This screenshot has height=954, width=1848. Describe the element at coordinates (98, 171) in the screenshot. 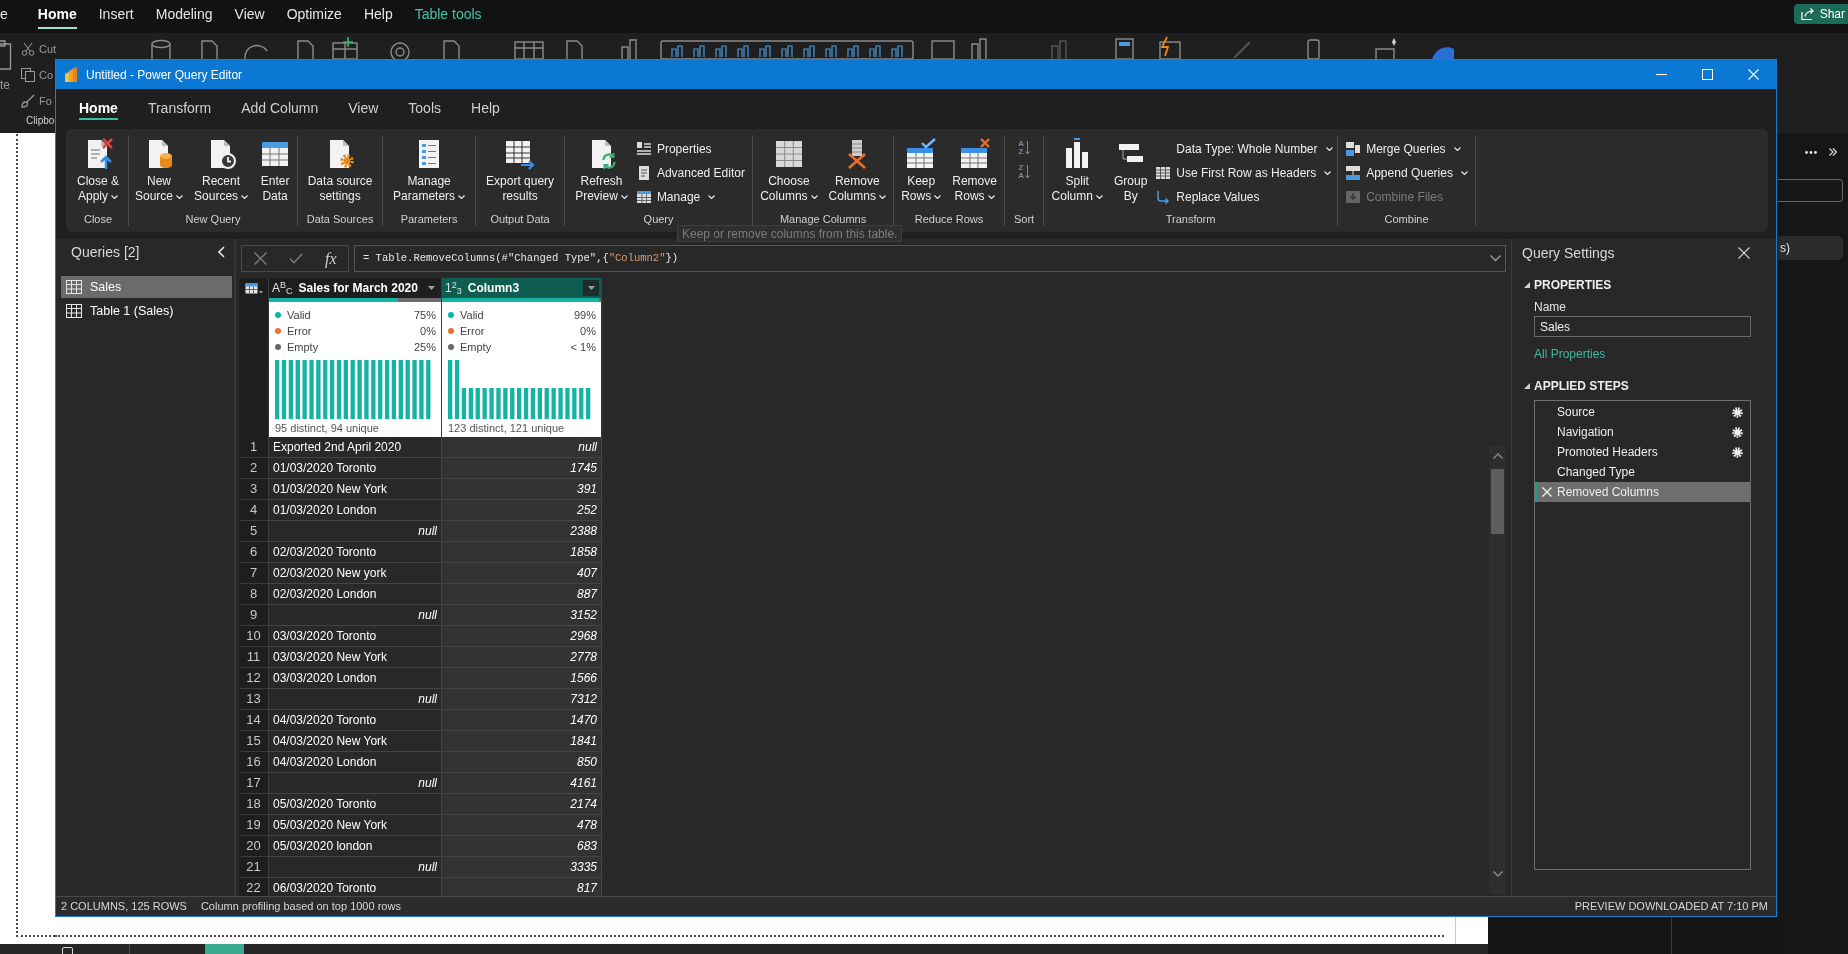

I see `ribbon-button: Close & Apply` at that location.